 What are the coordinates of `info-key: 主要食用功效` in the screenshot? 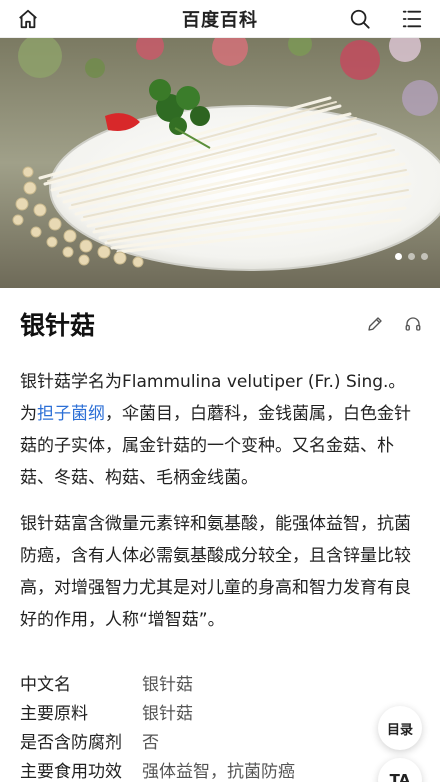 It's located at (71, 772).